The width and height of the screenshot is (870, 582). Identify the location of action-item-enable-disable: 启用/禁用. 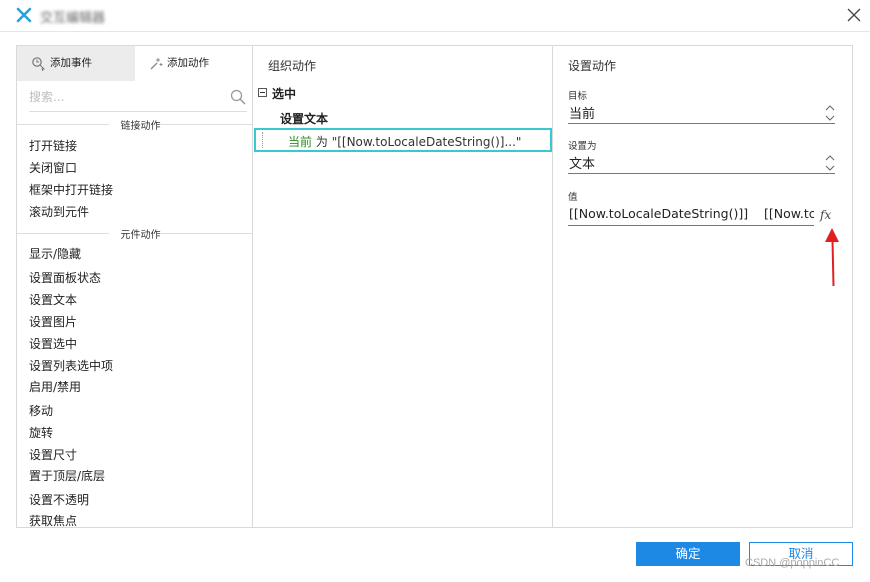
(55, 386).